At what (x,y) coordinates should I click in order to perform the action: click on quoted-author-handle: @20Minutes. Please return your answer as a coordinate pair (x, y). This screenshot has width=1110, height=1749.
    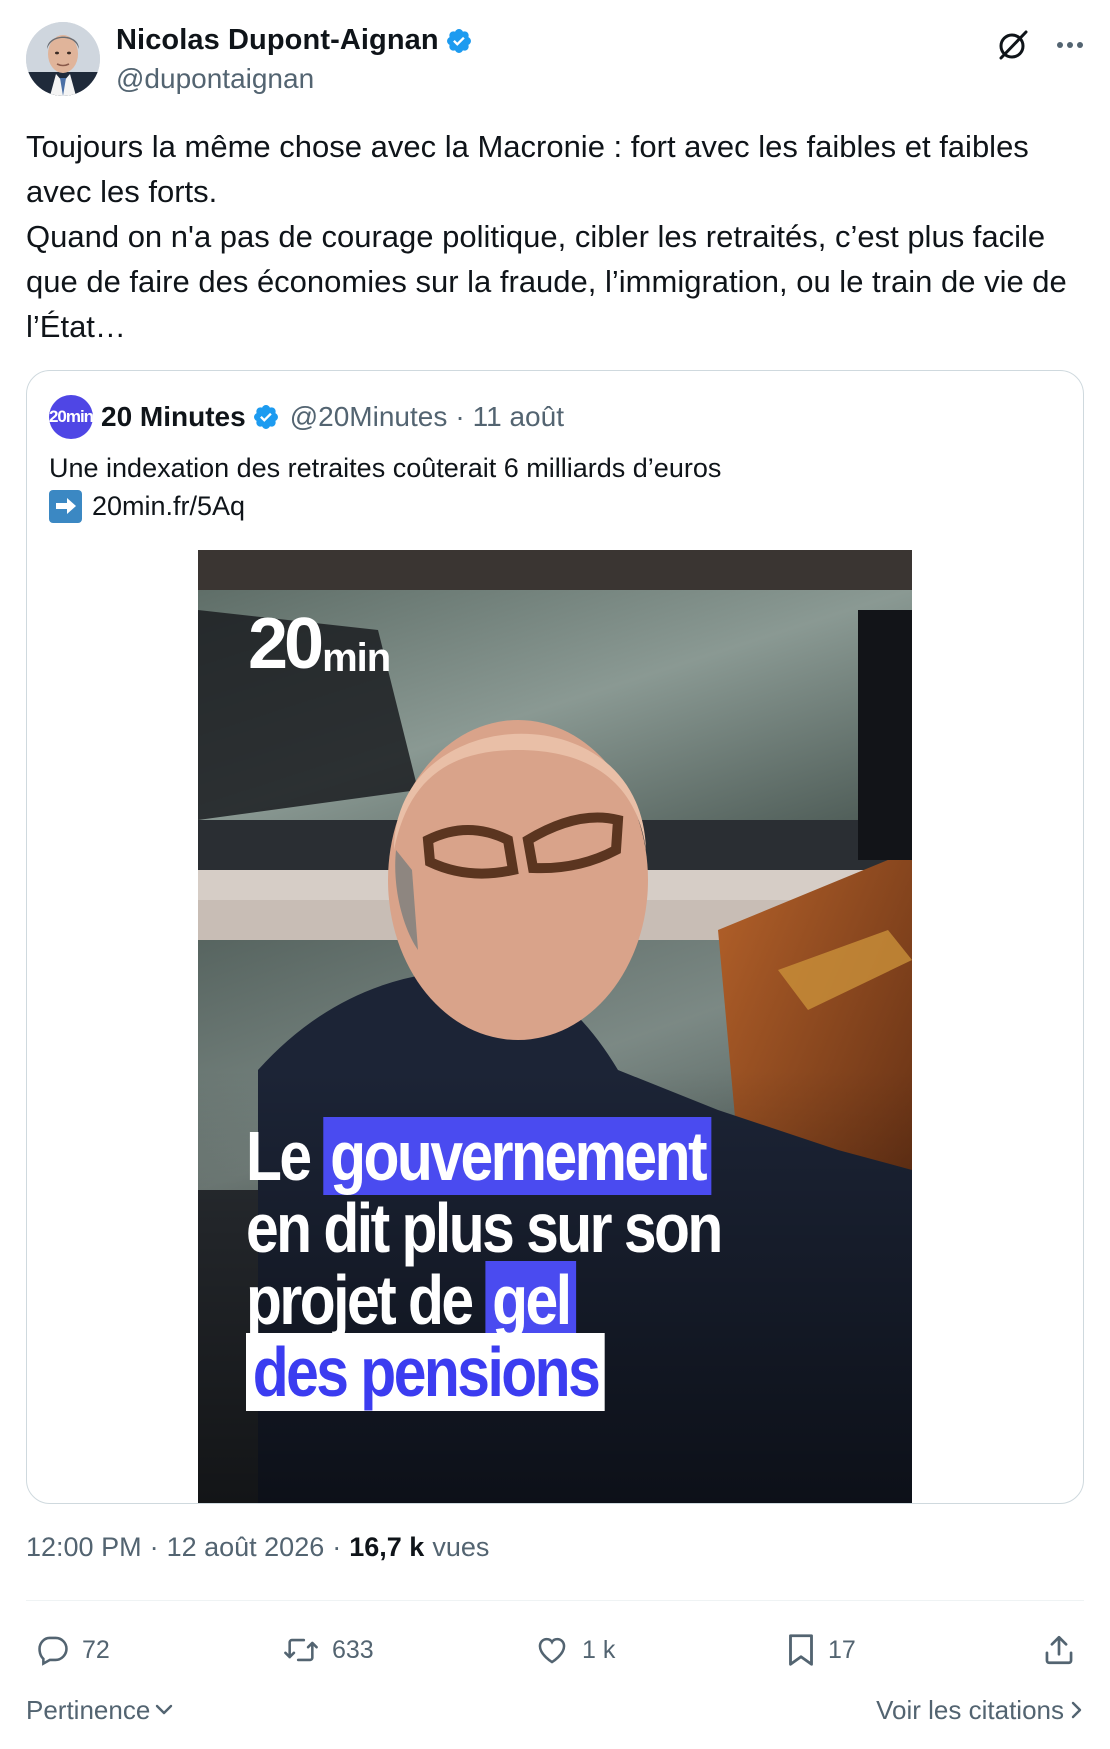
    Looking at the image, I should click on (368, 416).